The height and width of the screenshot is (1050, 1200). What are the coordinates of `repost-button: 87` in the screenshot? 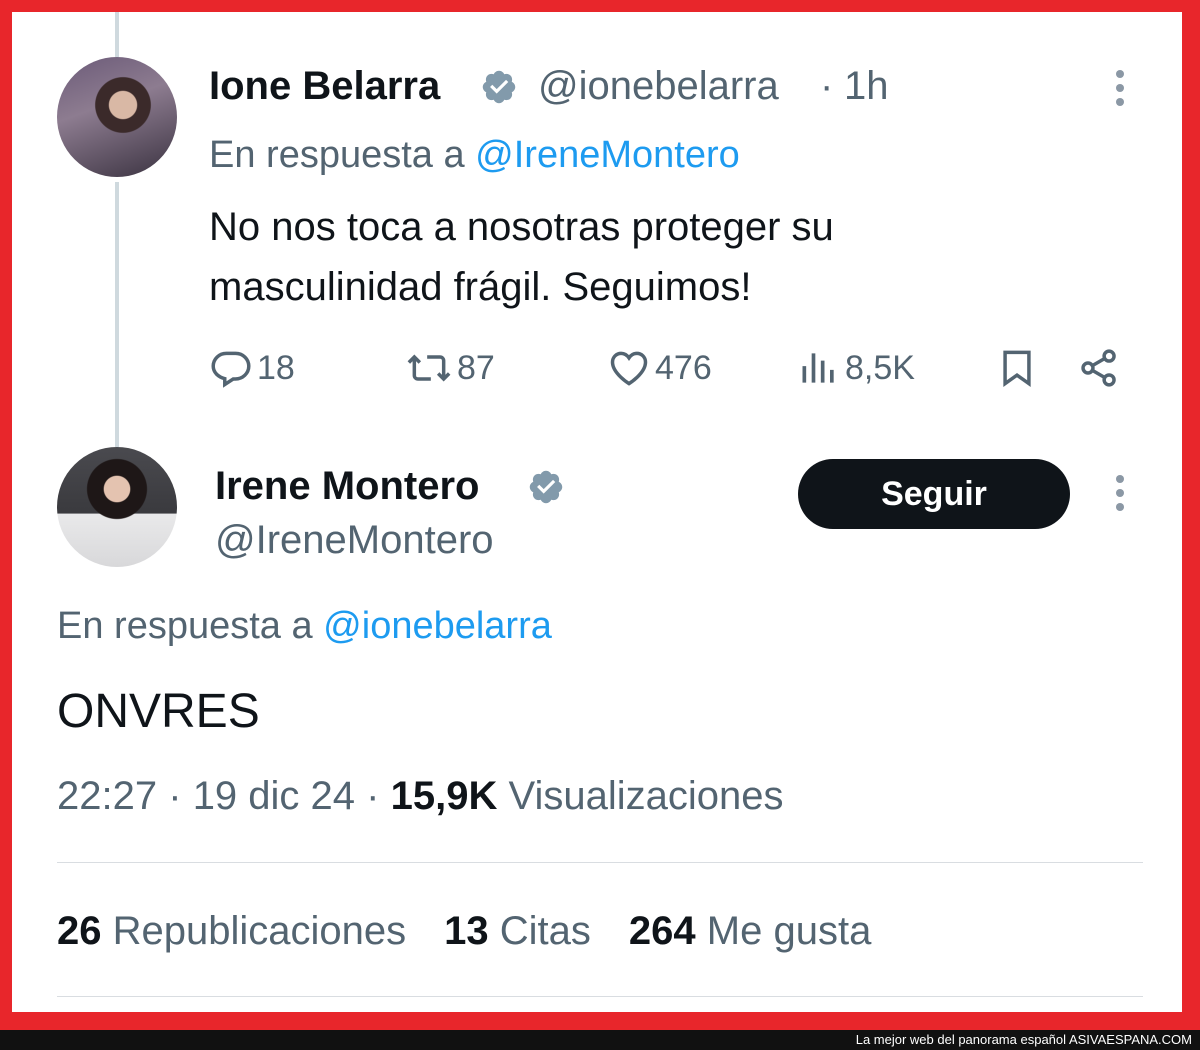 It's located at (450, 368).